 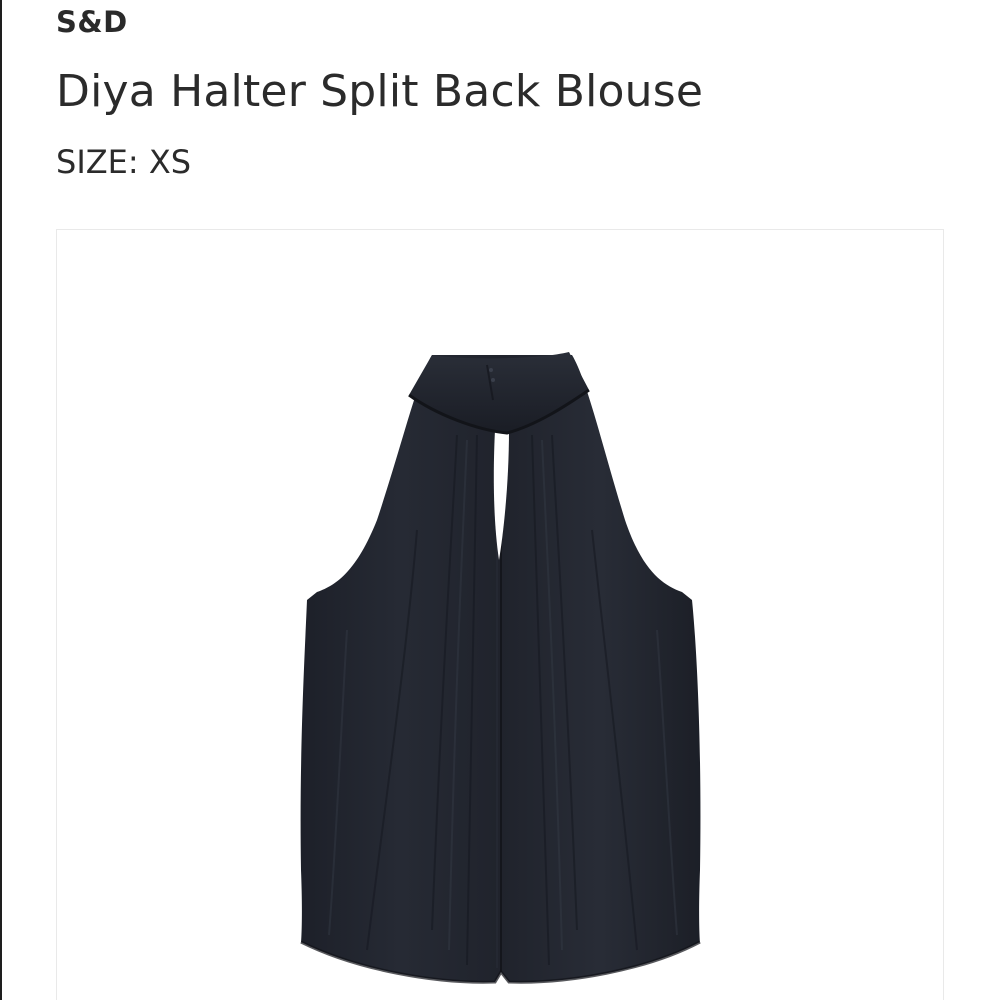 I want to click on brand-name: S&D, so click(x=92, y=22).